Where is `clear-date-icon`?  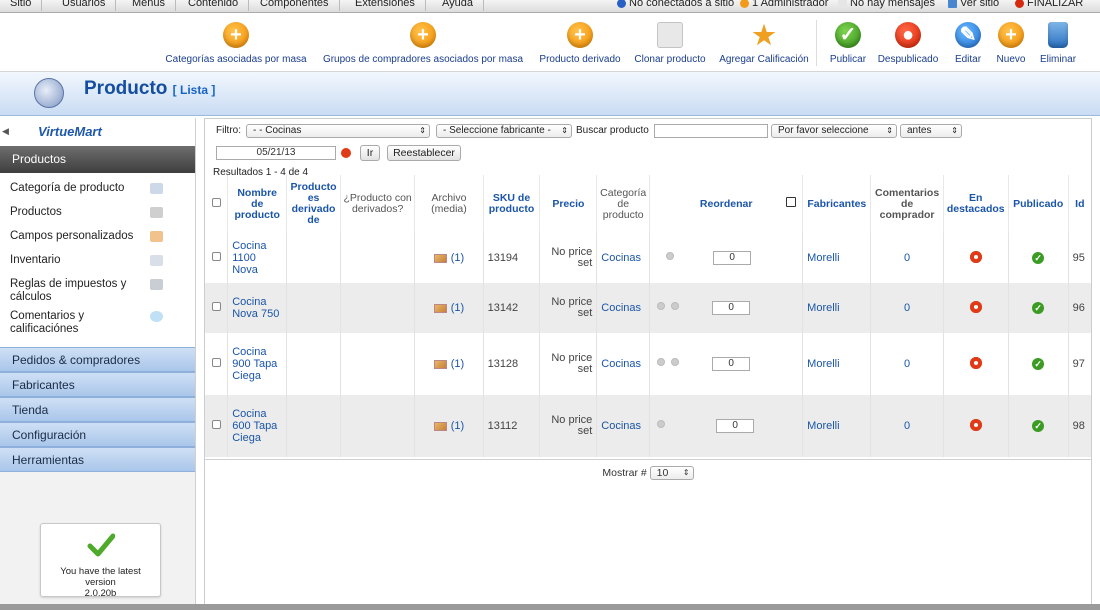
clear-date-icon is located at coordinates (346, 153).